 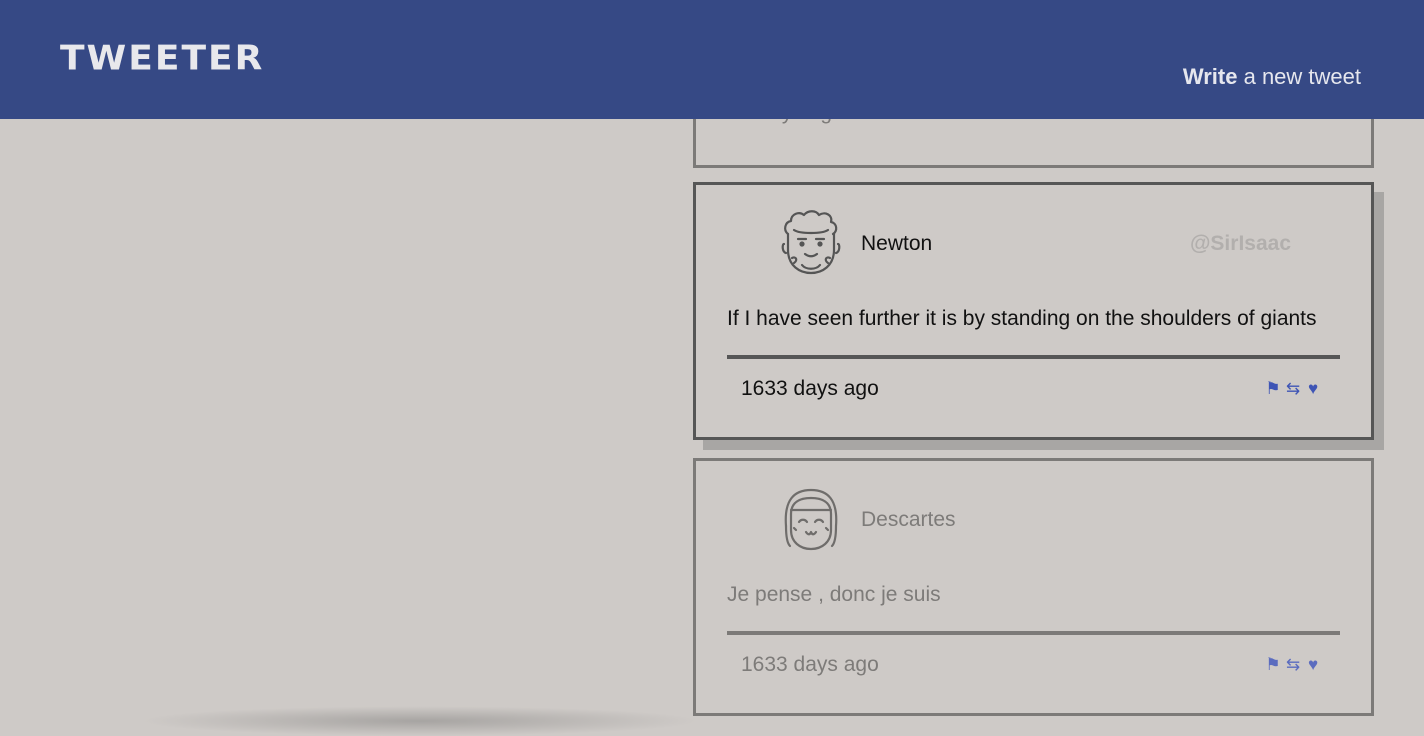 What do you see at coordinates (908, 519) in the screenshot?
I see `tweet-author-name: Descartes` at bounding box center [908, 519].